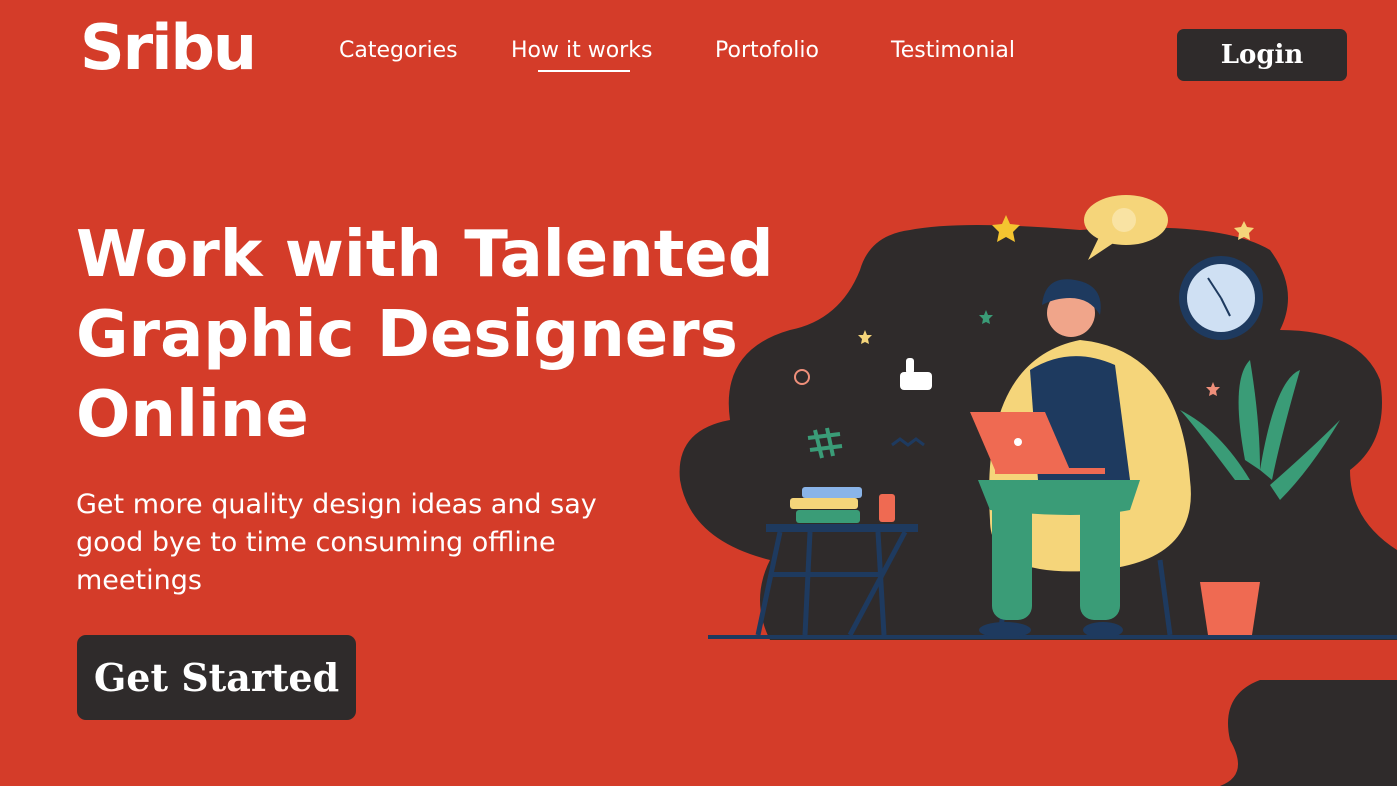 This screenshot has height=786, width=1397. Describe the element at coordinates (398, 50) in the screenshot. I see `nav-item-categories: Categories` at that location.